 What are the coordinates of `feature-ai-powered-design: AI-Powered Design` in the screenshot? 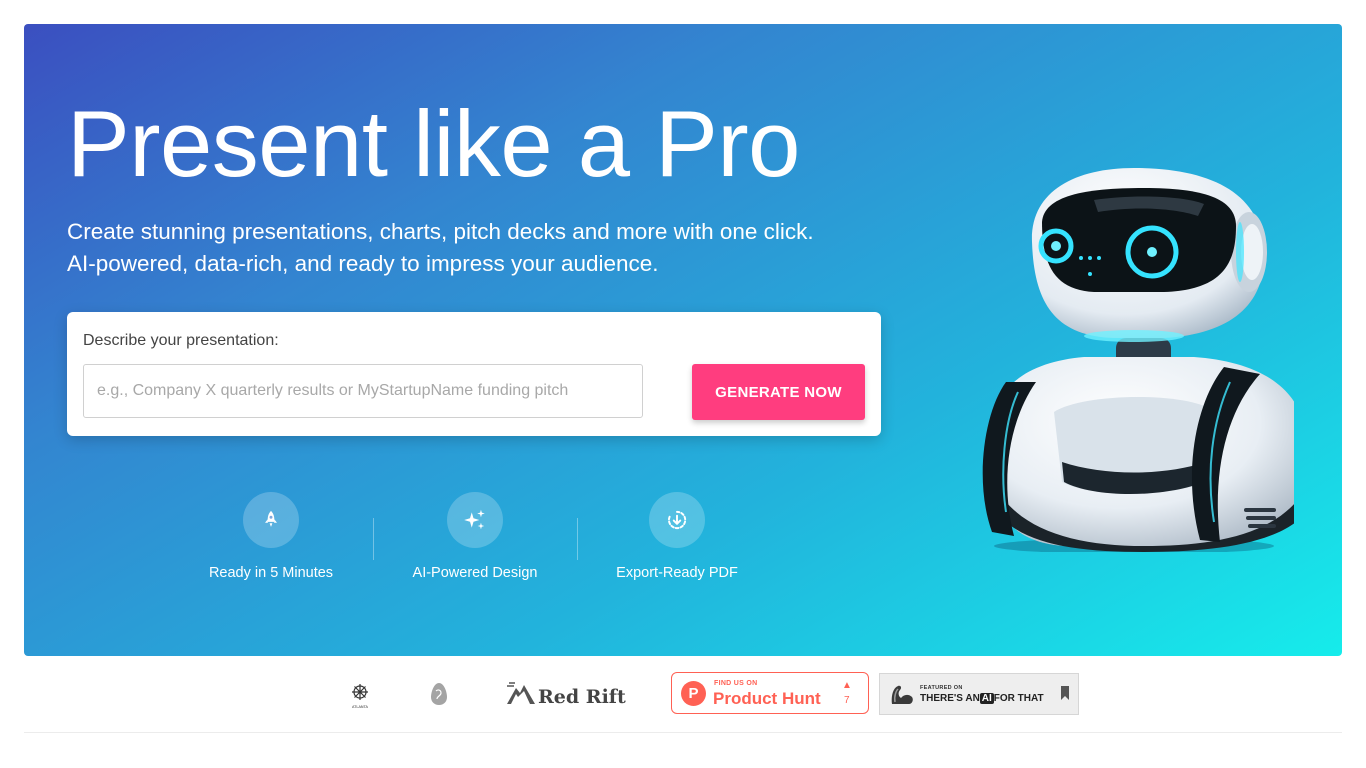 It's located at (475, 536).